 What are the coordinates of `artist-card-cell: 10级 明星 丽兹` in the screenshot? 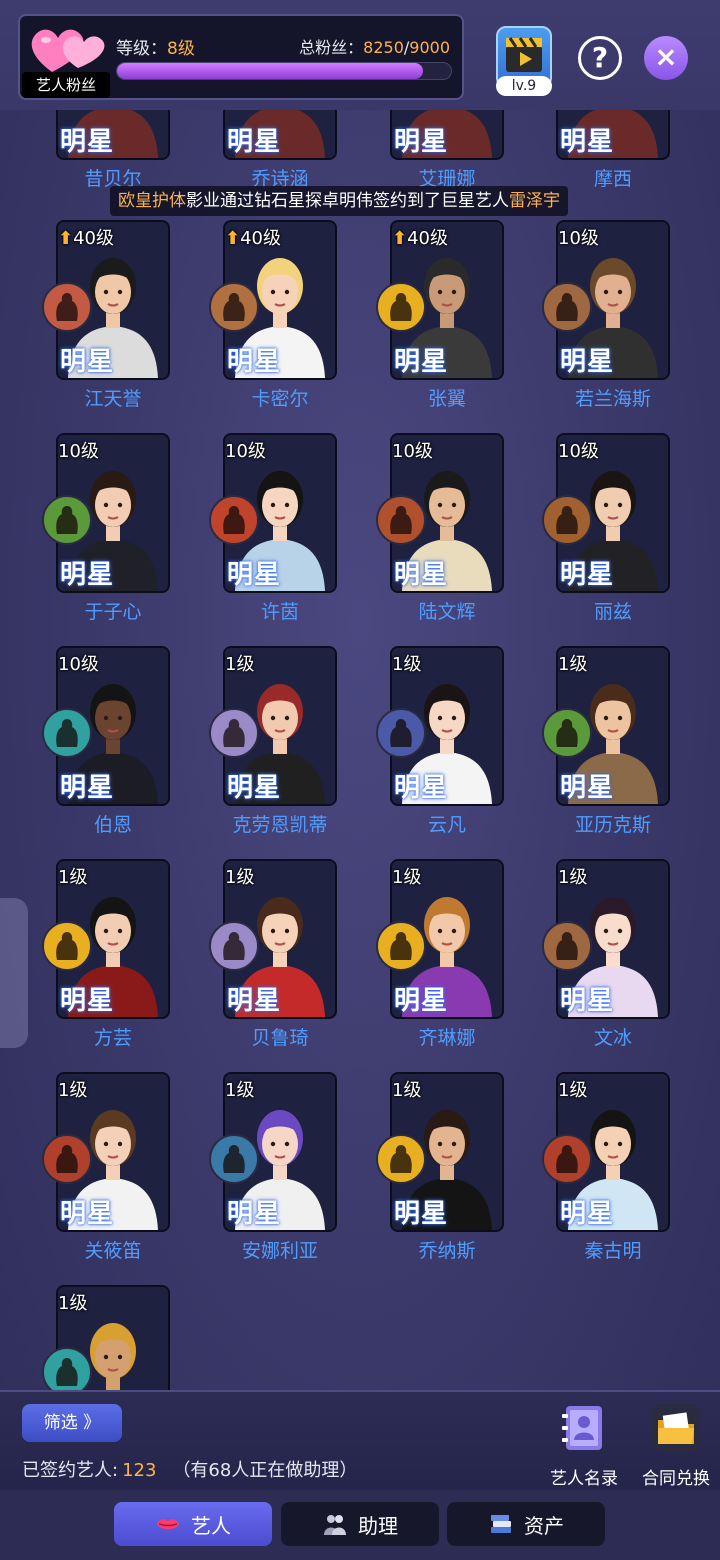 It's located at (614, 538).